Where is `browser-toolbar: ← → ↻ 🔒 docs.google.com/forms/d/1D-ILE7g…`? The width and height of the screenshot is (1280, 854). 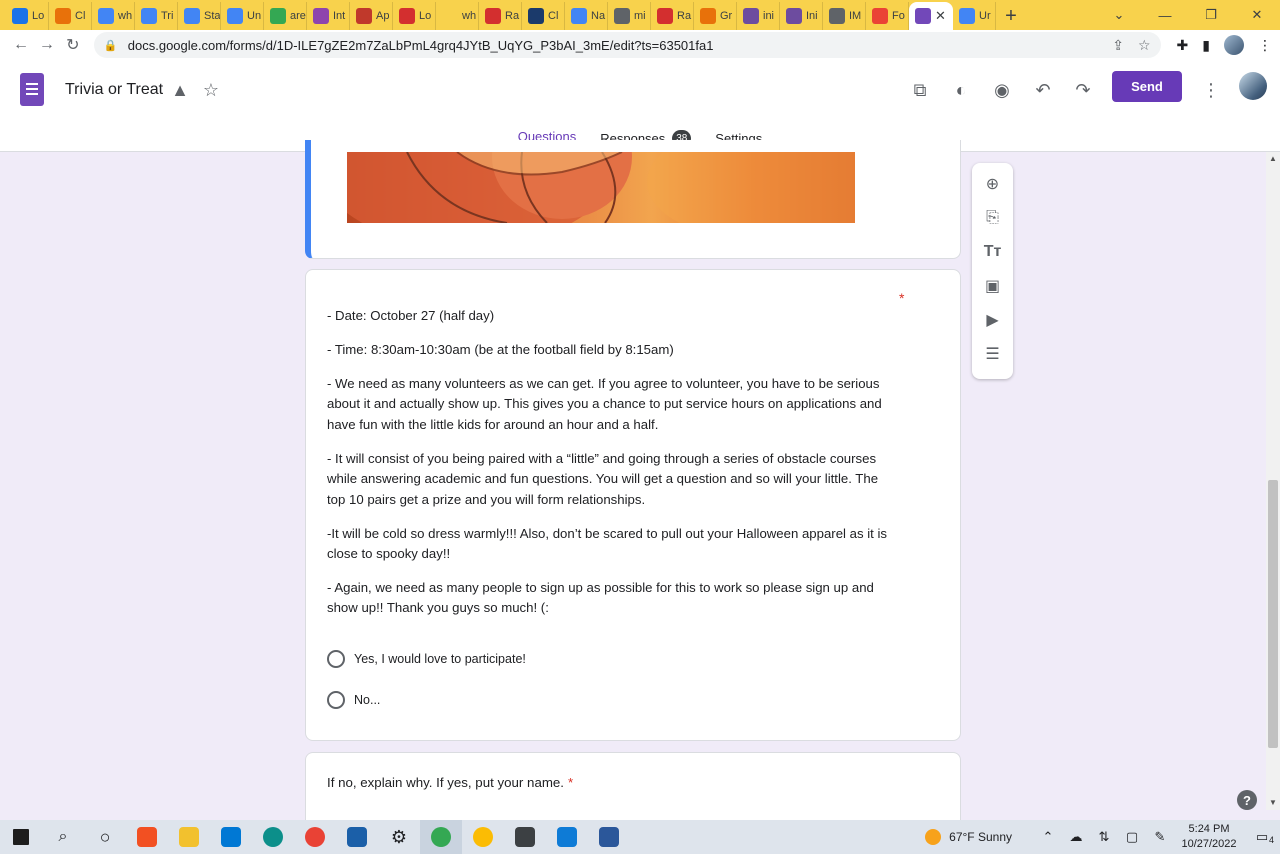 browser-toolbar: ← → ↻ 🔒 docs.google.com/forms/d/1D-ILE7g… is located at coordinates (640, 45).